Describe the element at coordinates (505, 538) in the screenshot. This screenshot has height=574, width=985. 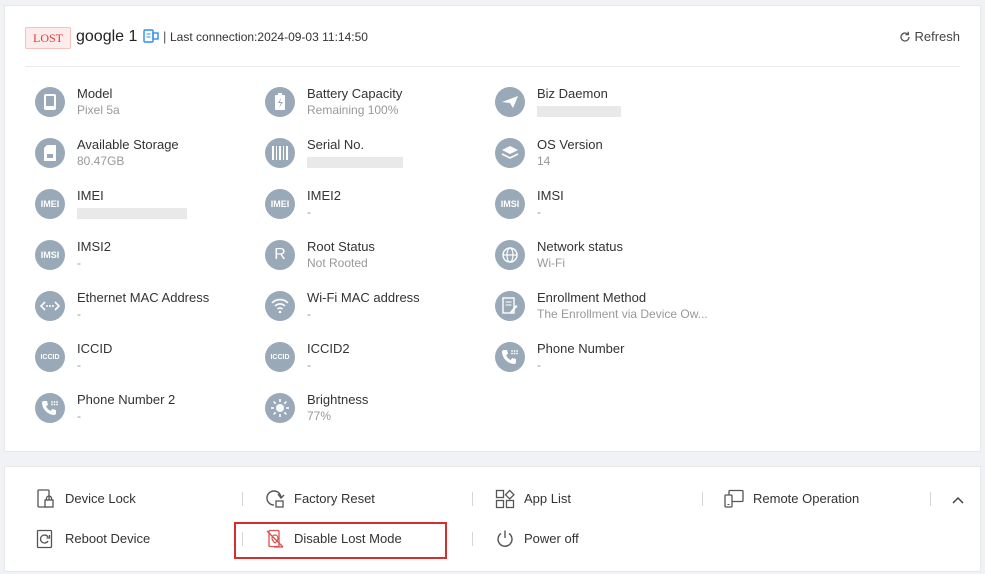
I see `power-icon` at that location.